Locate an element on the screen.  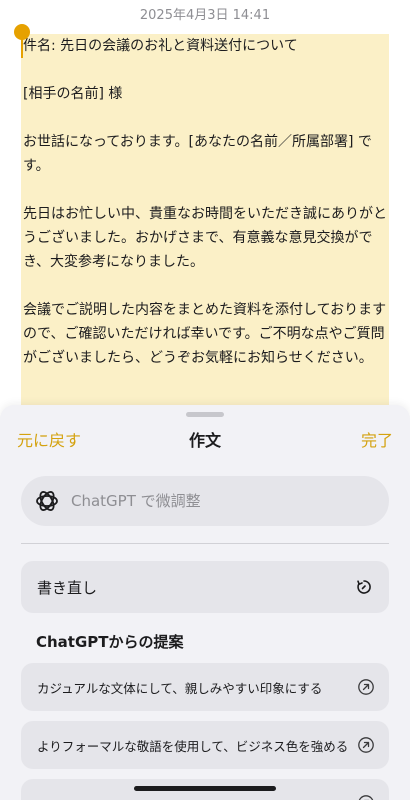
note-paragraph: お世話になっております。[あなたの名前／所属部署] です。 is located at coordinates (197, 154).